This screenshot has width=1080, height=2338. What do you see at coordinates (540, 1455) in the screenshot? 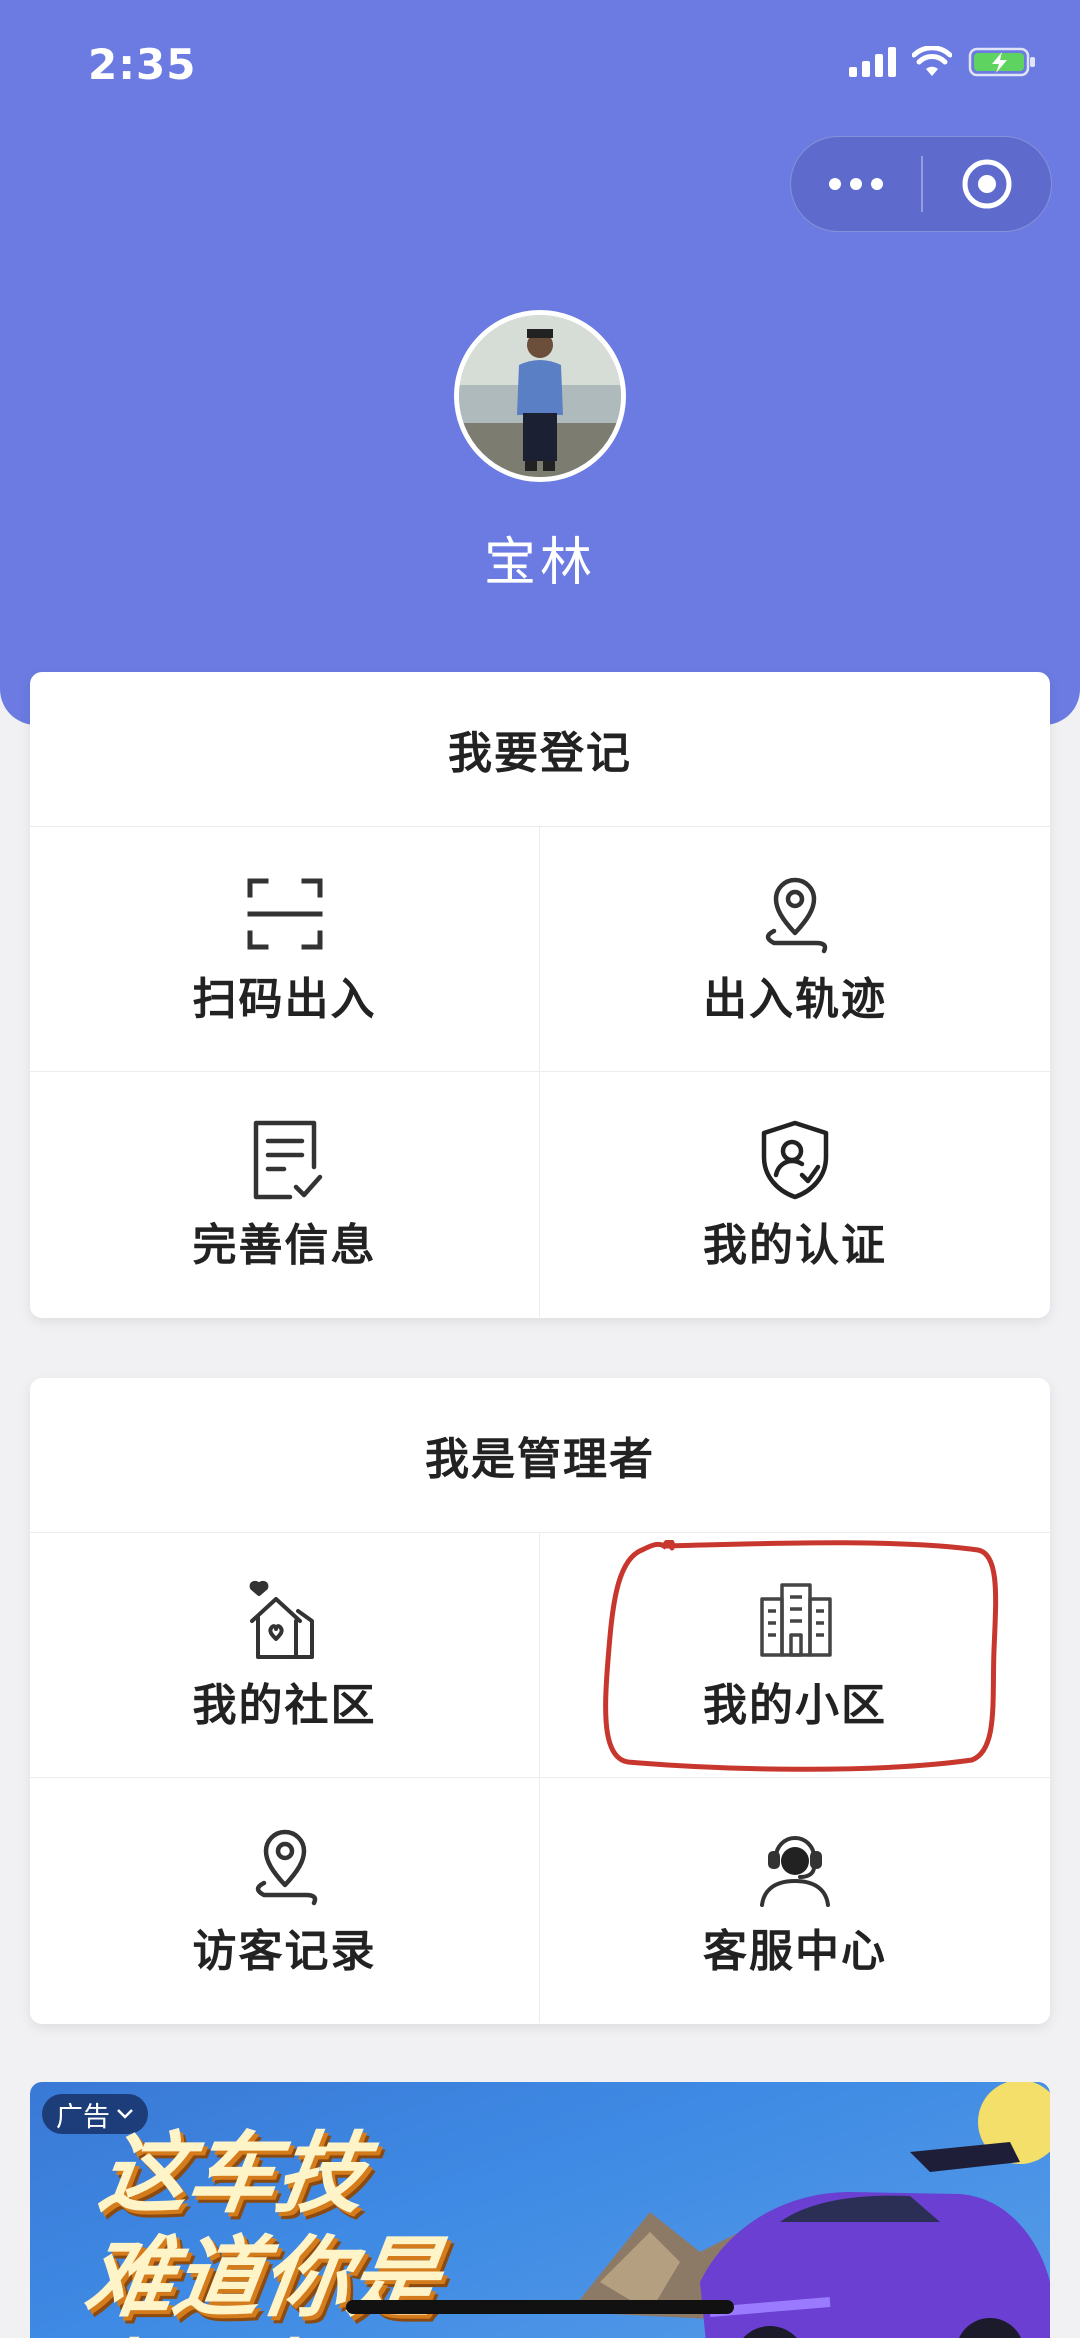
I see `manager-card-title: 我是管理者` at bounding box center [540, 1455].